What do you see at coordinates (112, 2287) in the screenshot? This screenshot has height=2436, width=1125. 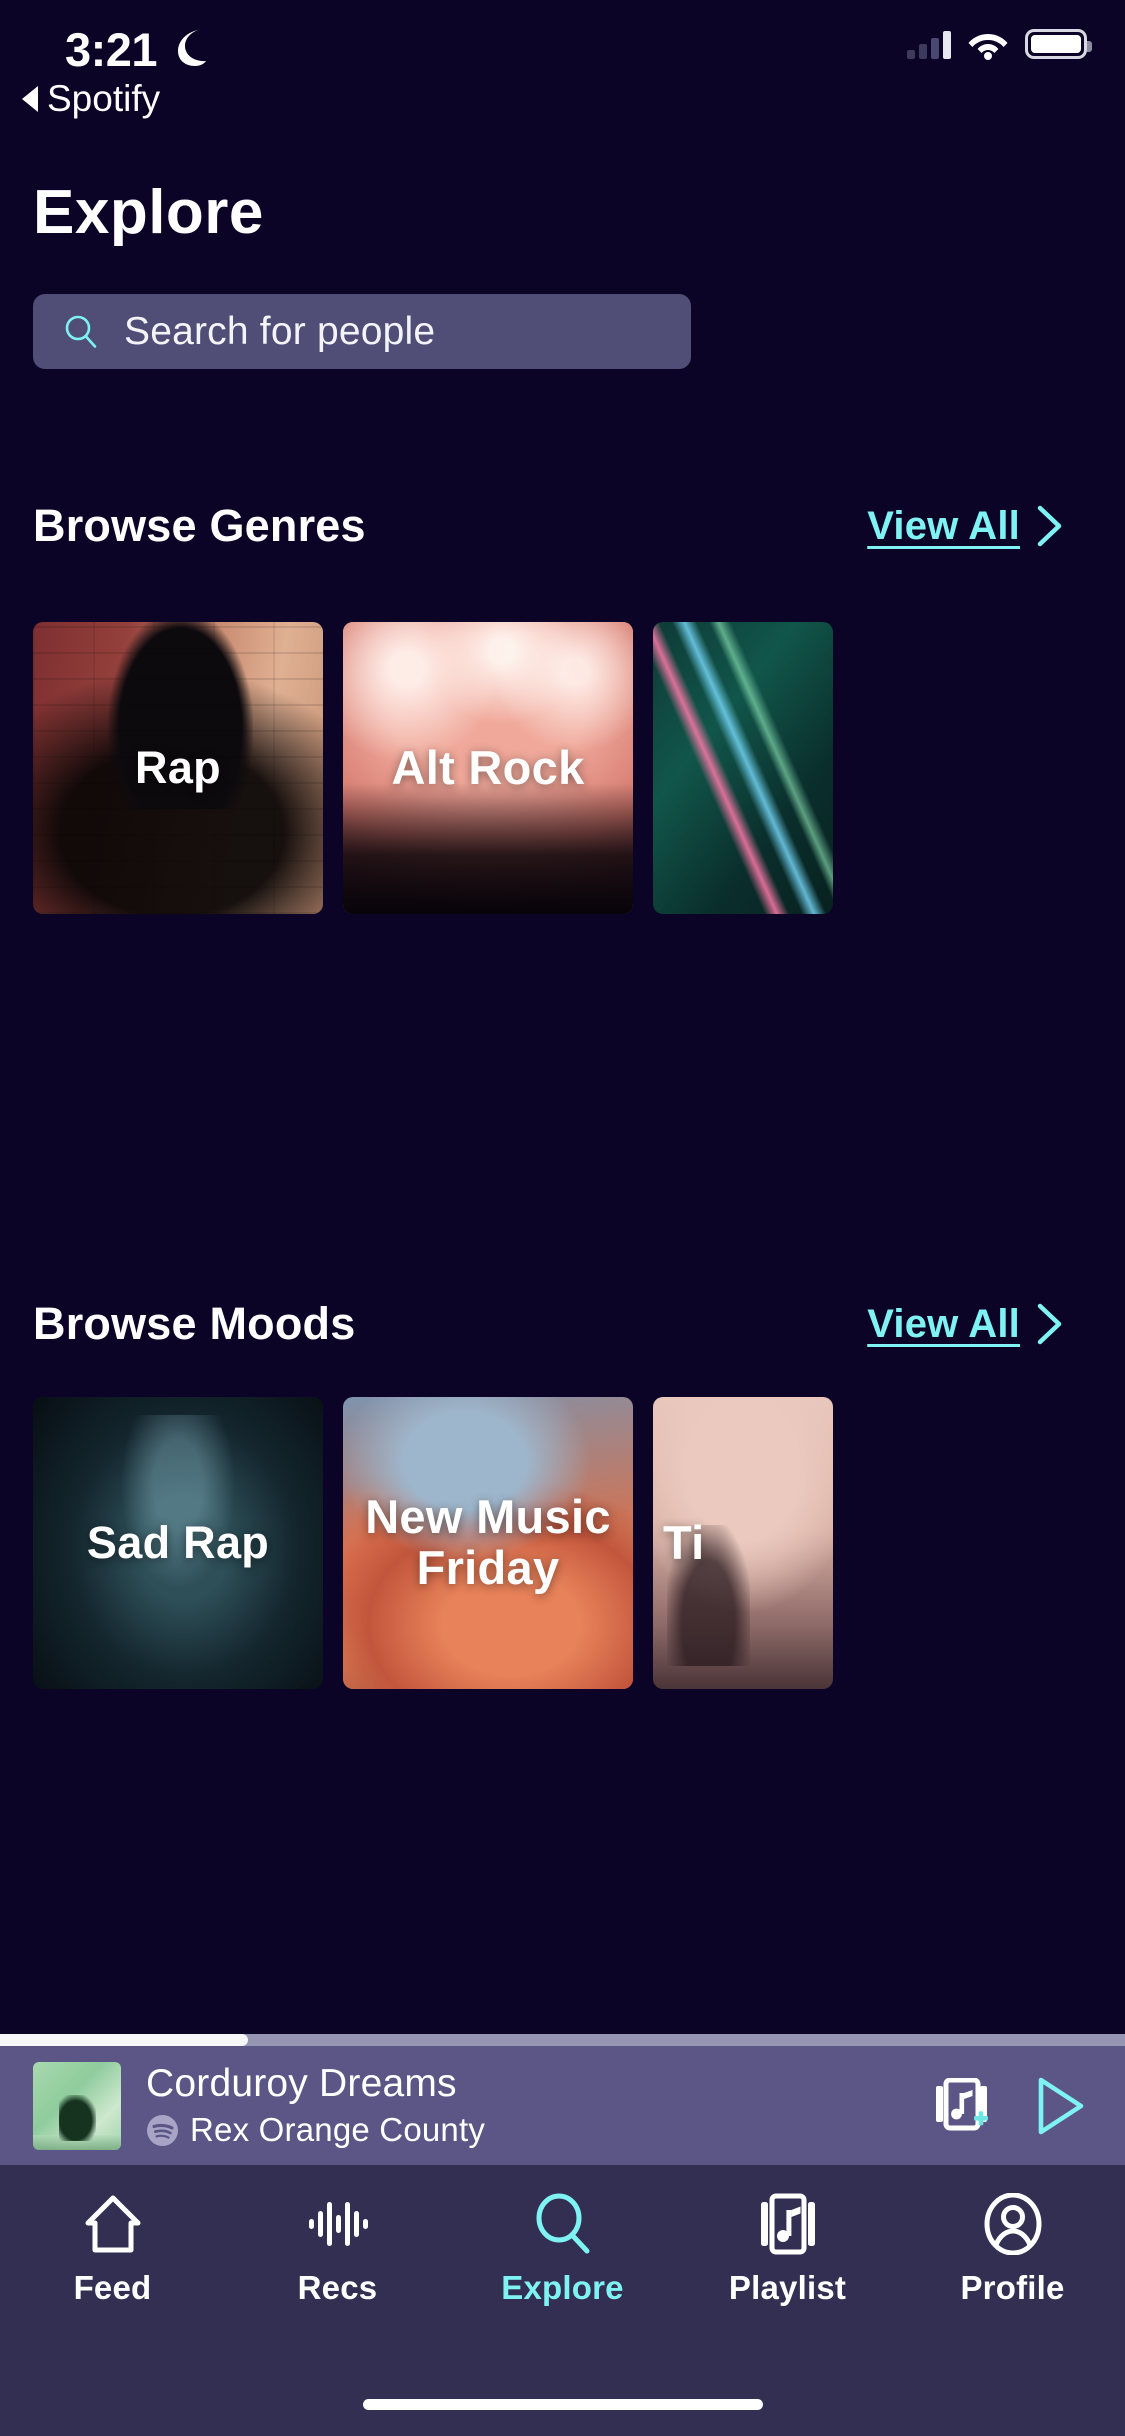 I see `tab-label: Feed` at bounding box center [112, 2287].